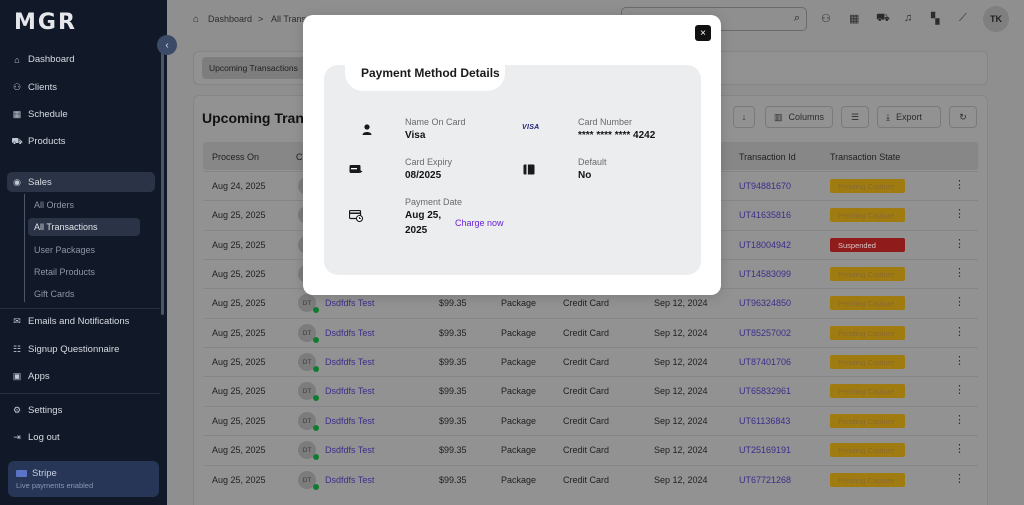 This screenshot has width=1024, height=505. What do you see at coordinates (423, 175) in the screenshot?
I see `card-expiry-value: 08/2025` at bounding box center [423, 175].